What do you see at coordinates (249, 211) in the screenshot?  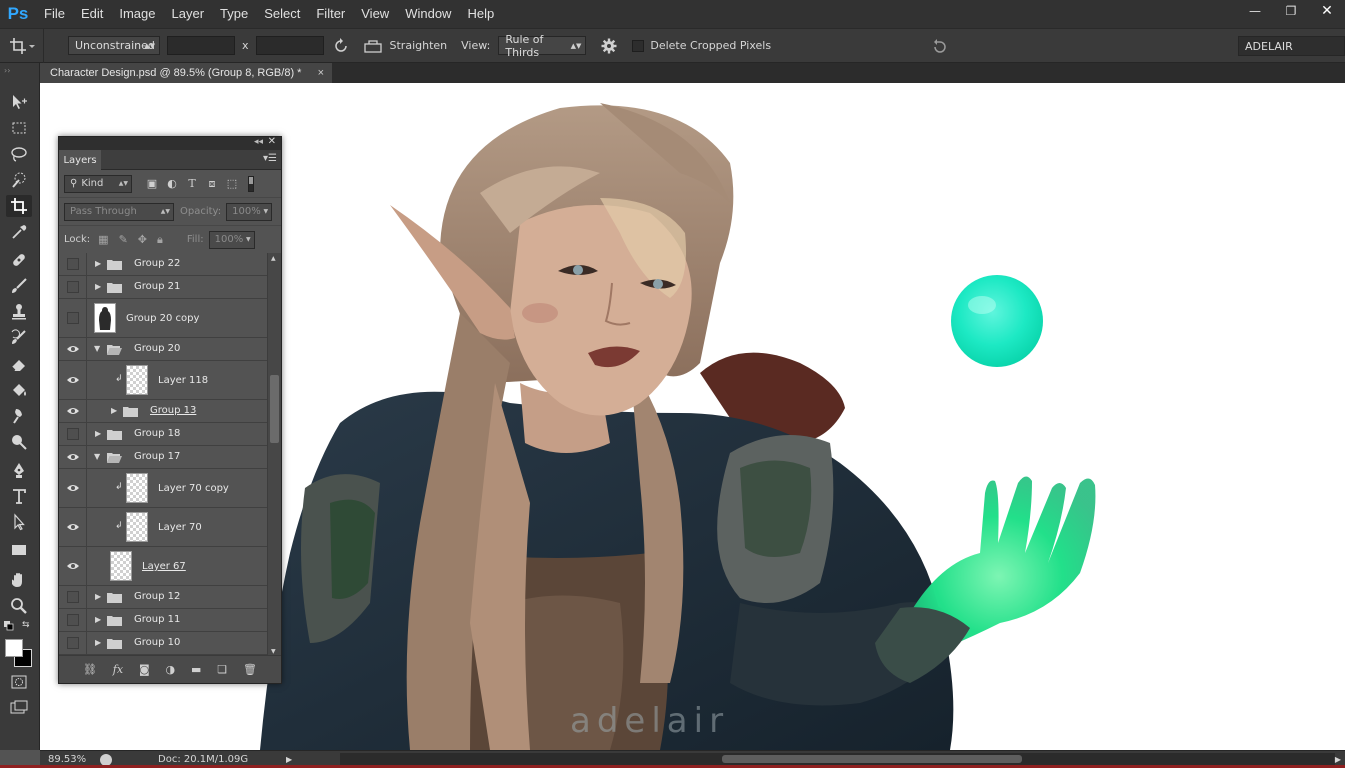 I see `opacity-input: 100% ▼` at bounding box center [249, 211].